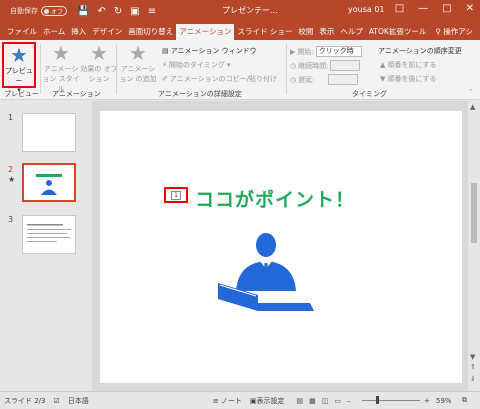 This screenshot has height=409, width=480. Describe the element at coordinates (444, 401) in the screenshot. I see `zoom-level: 59%` at that location.